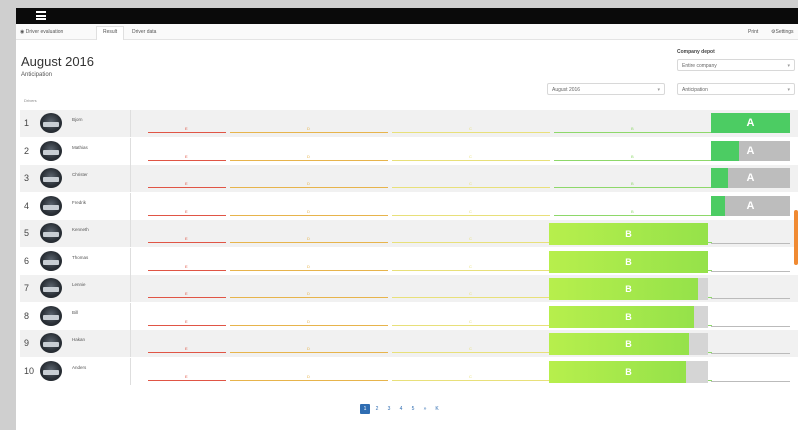 The height and width of the screenshot is (430, 798). I want to click on list-label: Drivers, so click(30, 100).